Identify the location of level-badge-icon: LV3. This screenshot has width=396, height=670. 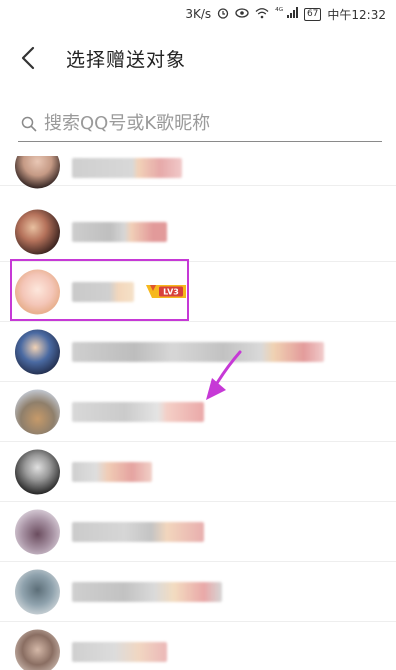
(166, 291).